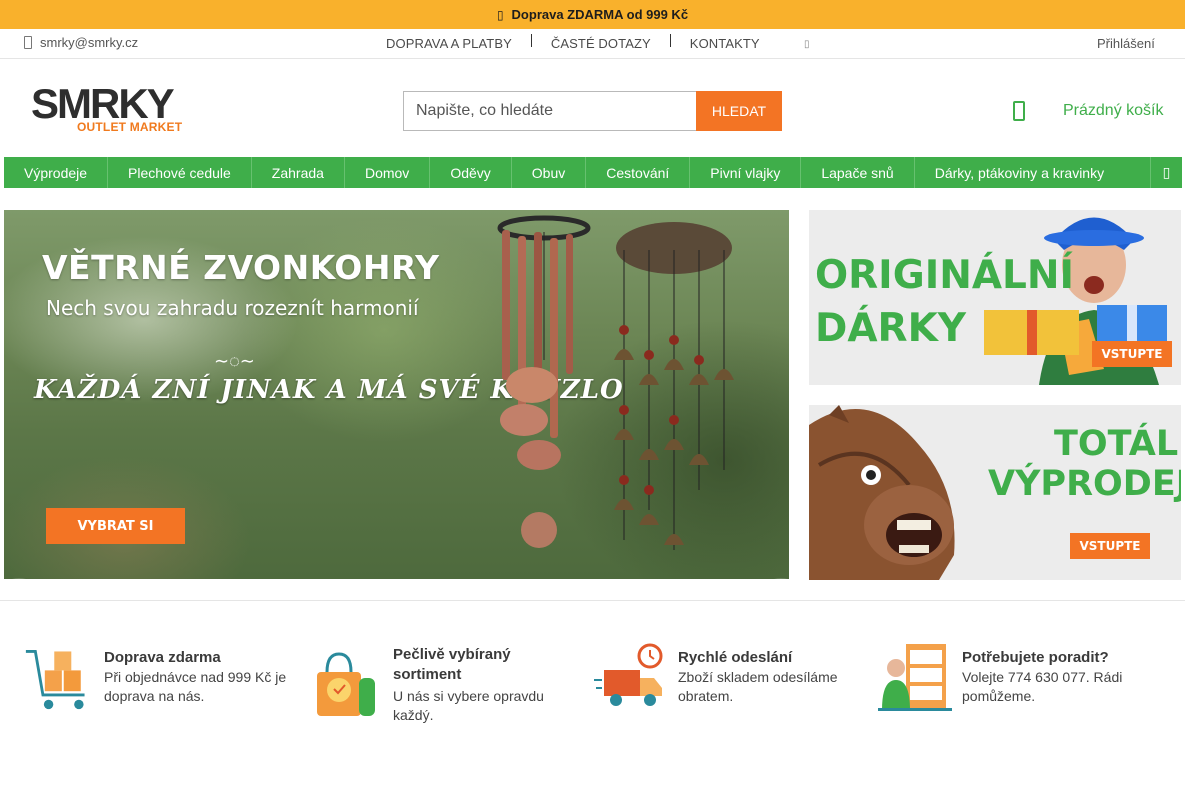 Image resolution: width=1200 pixels, height=800 pixels. I want to click on cart-label: Prázdný košík, so click(1113, 110).